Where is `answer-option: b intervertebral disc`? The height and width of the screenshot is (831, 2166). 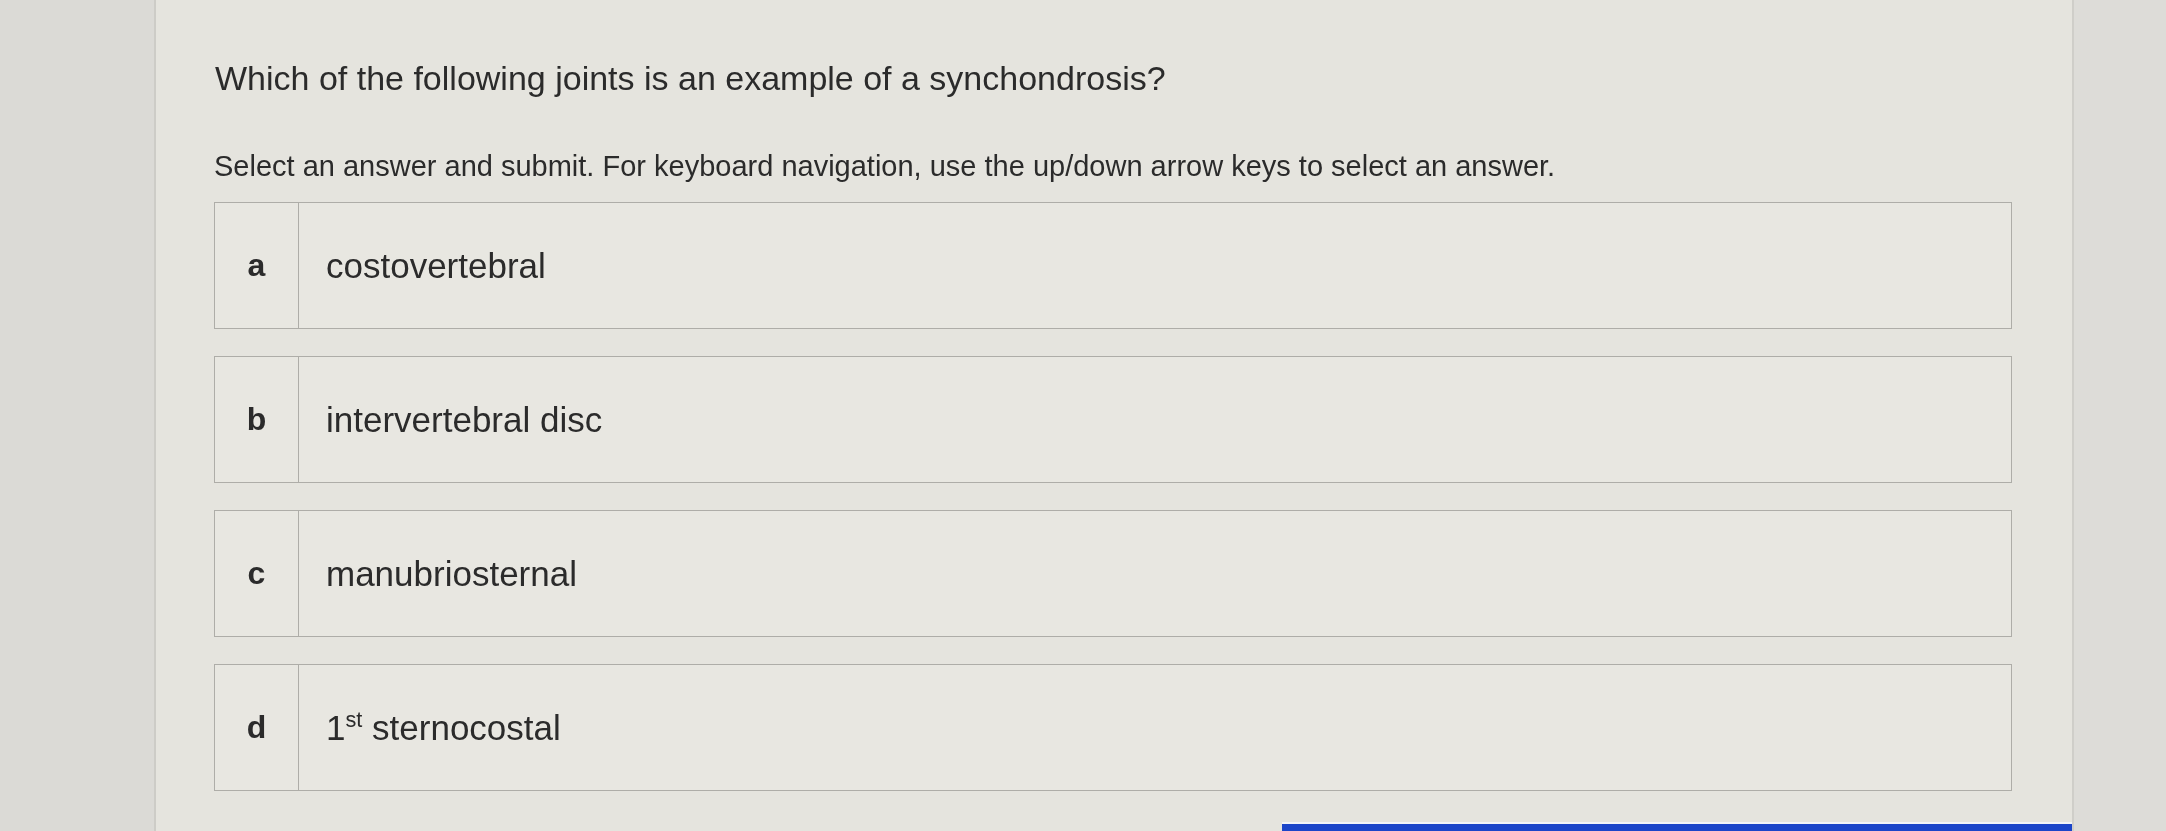
answer-option: b intervertebral disc is located at coordinates (1113, 419).